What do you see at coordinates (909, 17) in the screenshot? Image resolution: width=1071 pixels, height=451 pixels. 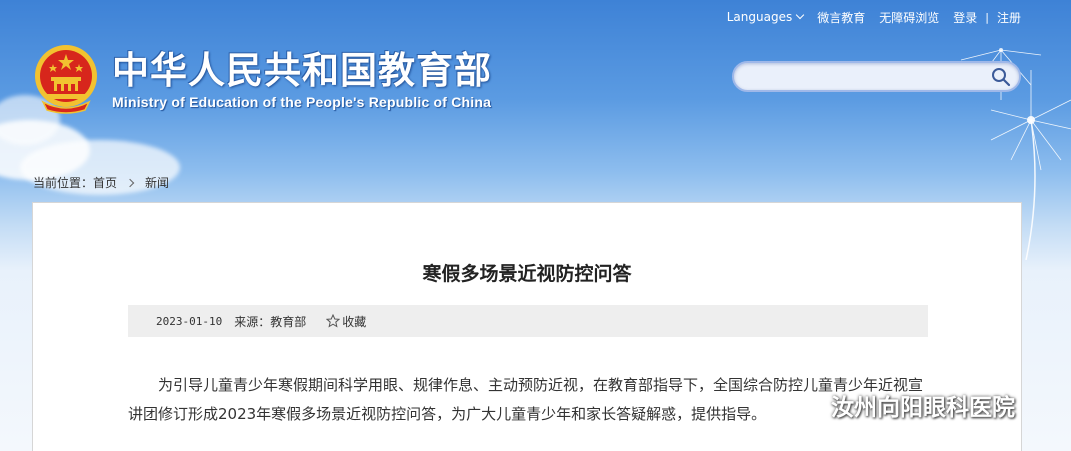 I see `accessibility-link: 无障碍浏览` at bounding box center [909, 17].